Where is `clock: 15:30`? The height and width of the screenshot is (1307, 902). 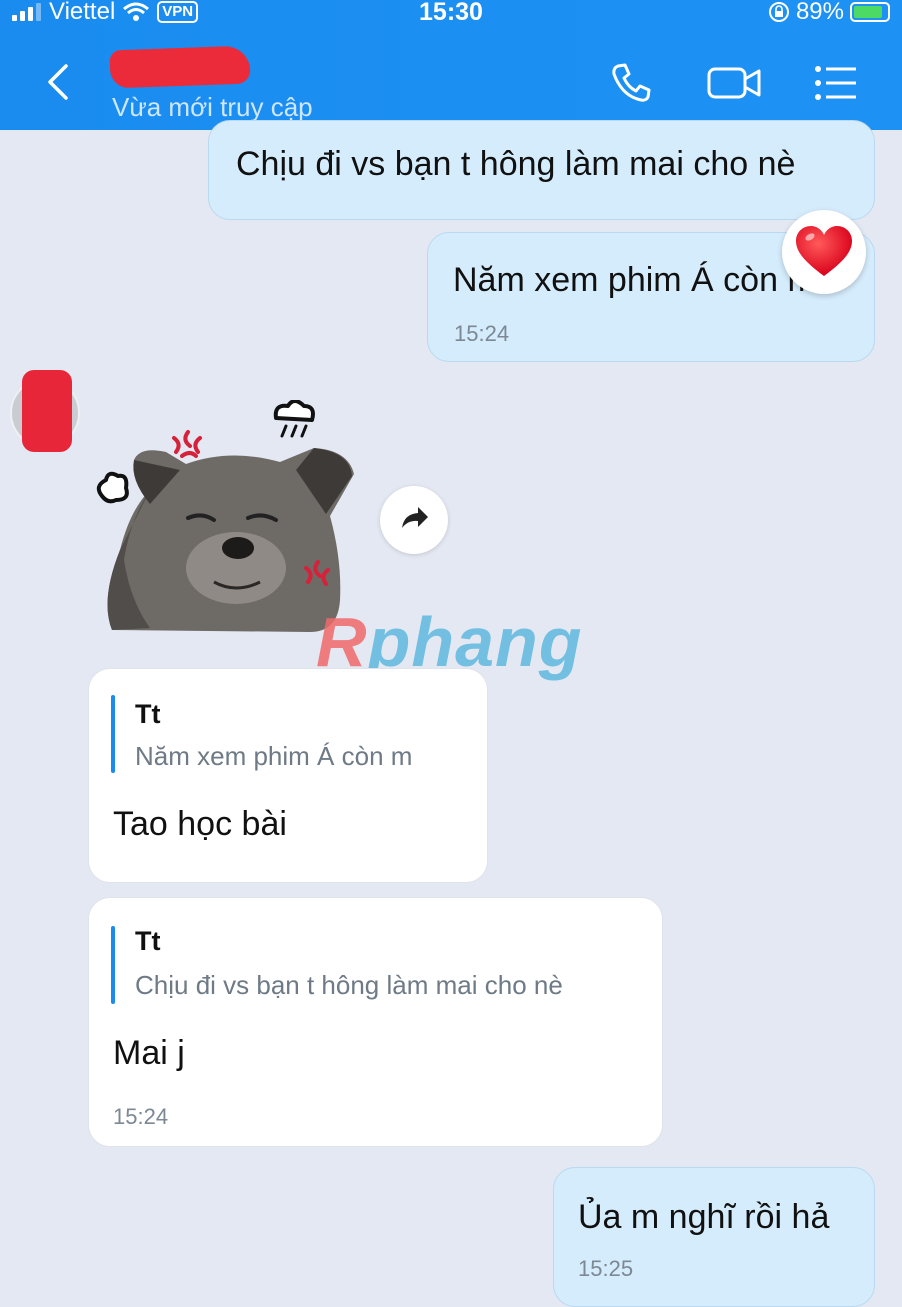
clock: 15:30 is located at coordinates (451, 13).